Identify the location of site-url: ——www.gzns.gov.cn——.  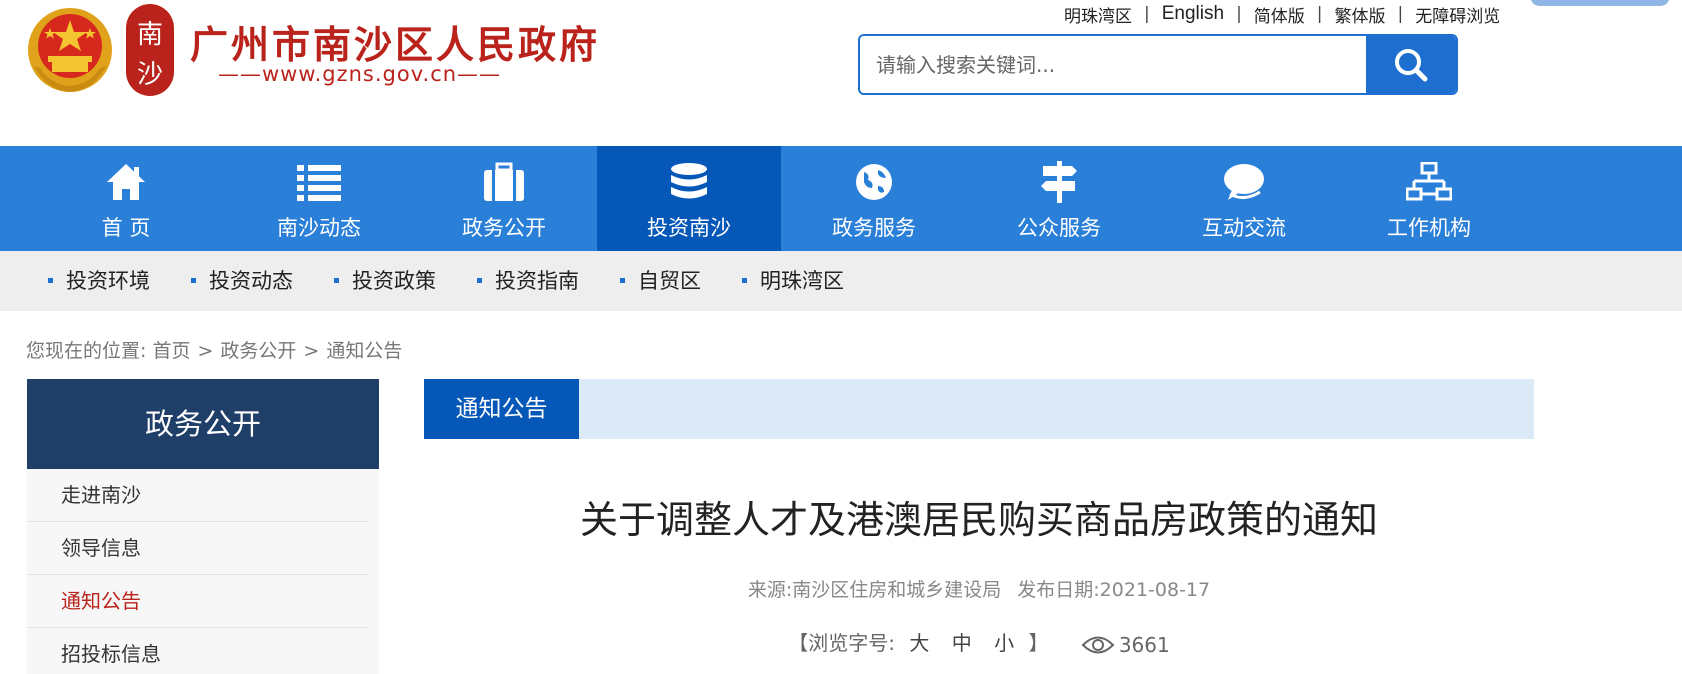
(360, 74).